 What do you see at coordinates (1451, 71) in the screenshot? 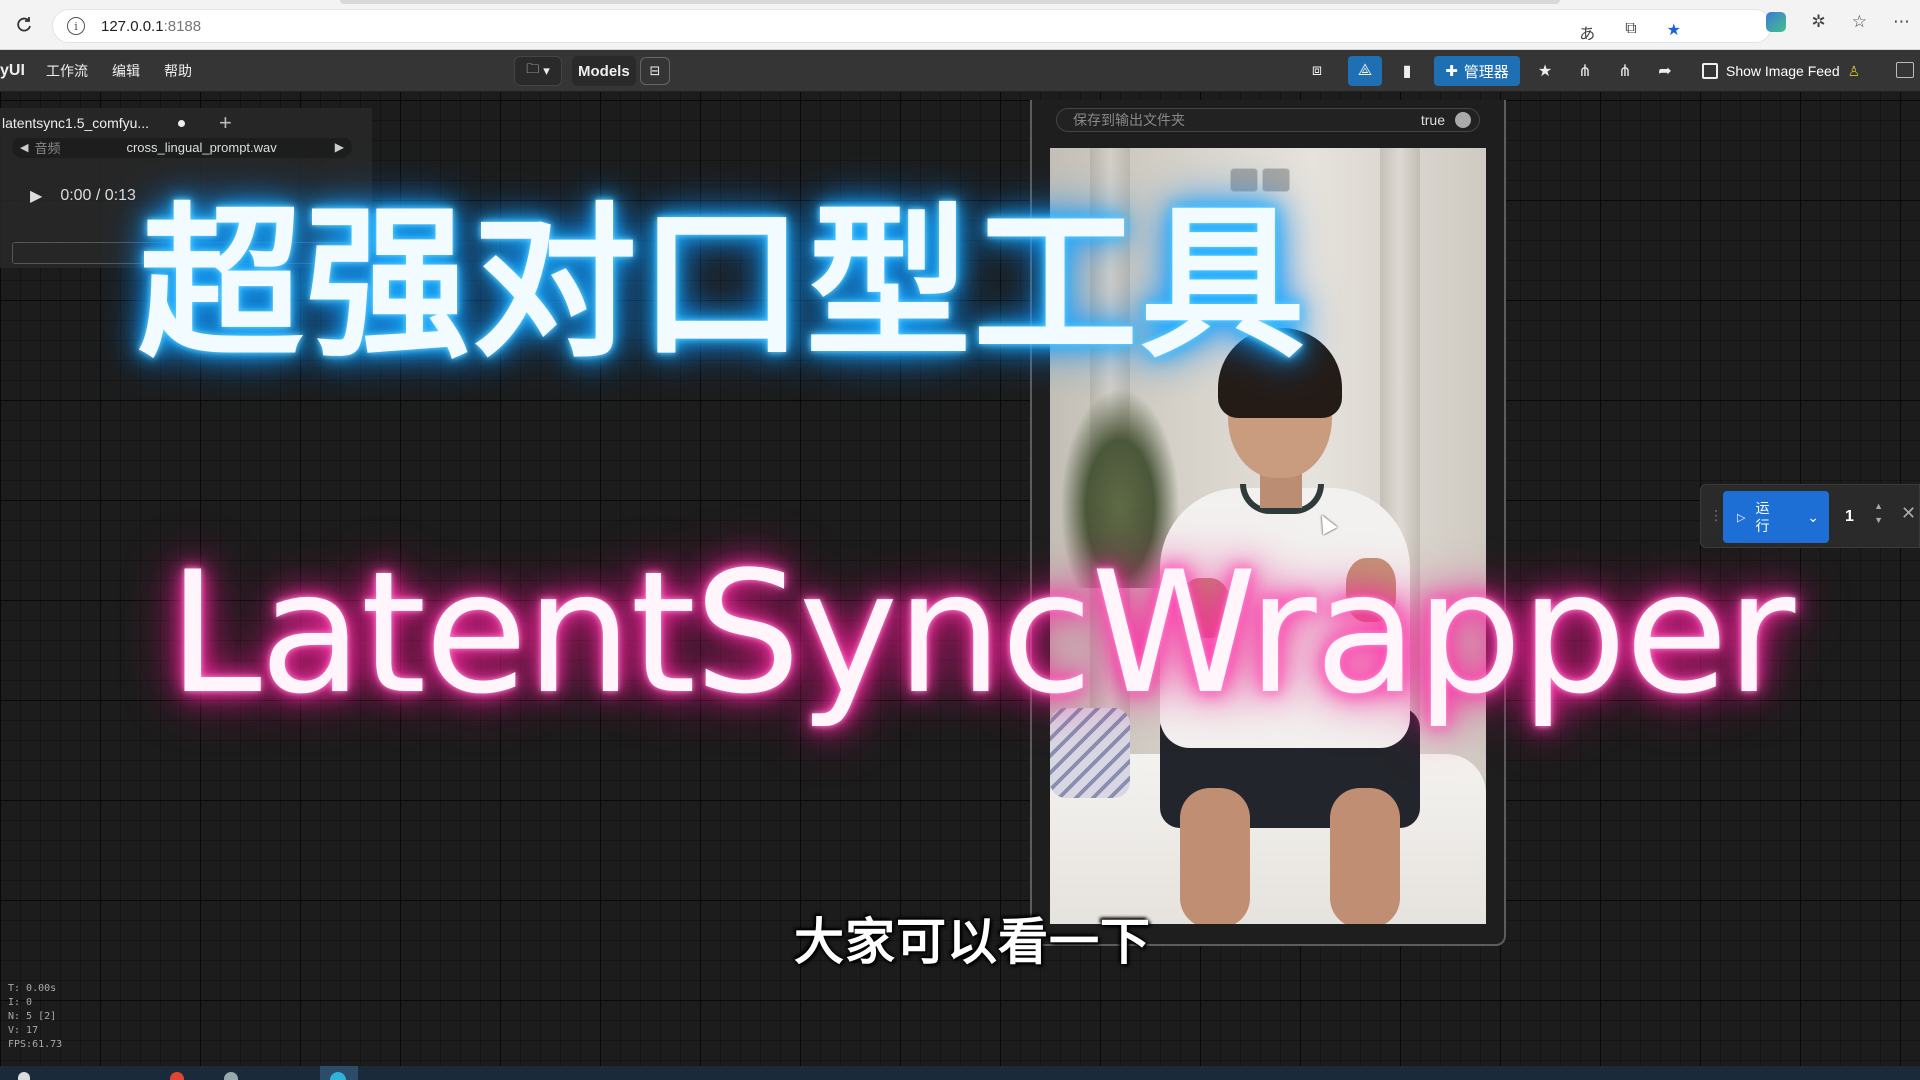
I see `puzzle-icon: ✚` at bounding box center [1451, 71].